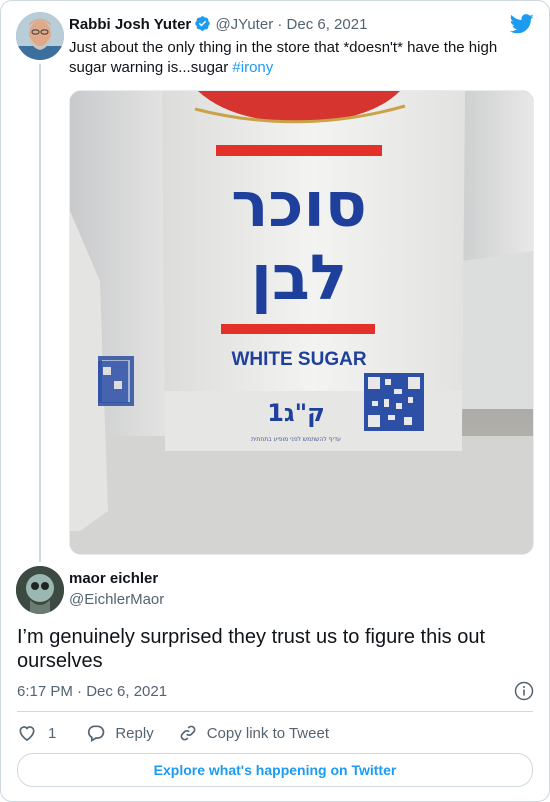 The height and width of the screenshot is (802, 550). I want to click on reply-author-name: maor eichler, so click(113, 579).